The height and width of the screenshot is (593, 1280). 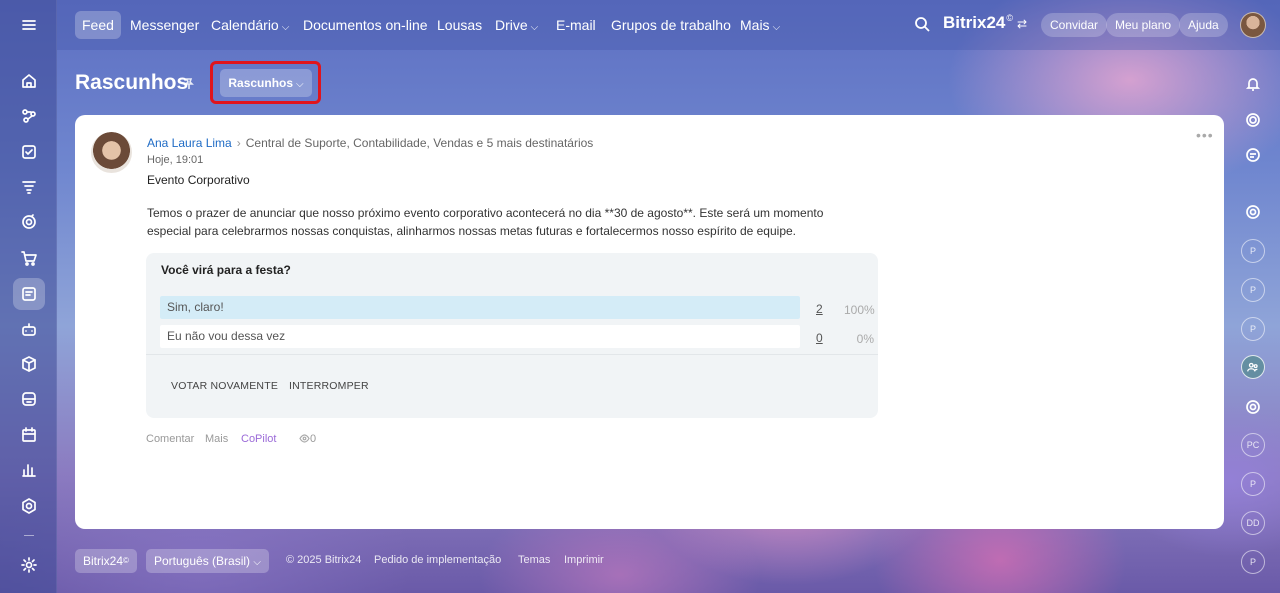 I want to click on drafts-filter-button: Rascunhos ⌵, so click(x=266, y=83).